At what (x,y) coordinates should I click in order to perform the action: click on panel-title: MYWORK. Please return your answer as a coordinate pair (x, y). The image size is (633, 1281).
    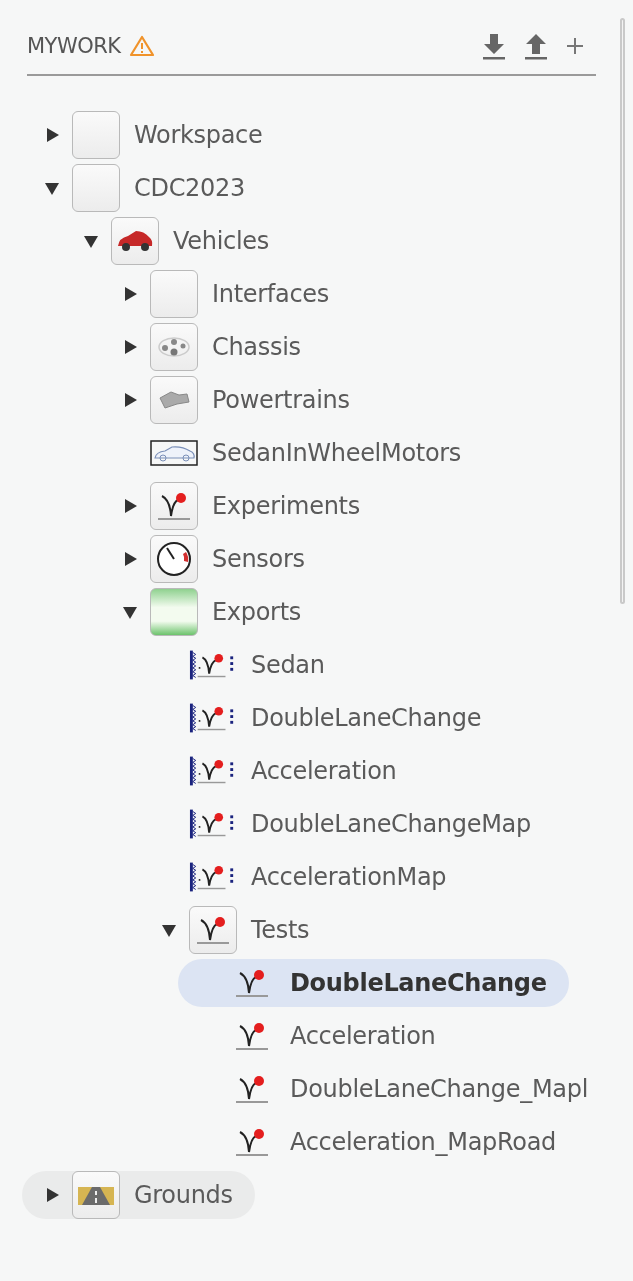
    Looking at the image, I should click on (74, 46).